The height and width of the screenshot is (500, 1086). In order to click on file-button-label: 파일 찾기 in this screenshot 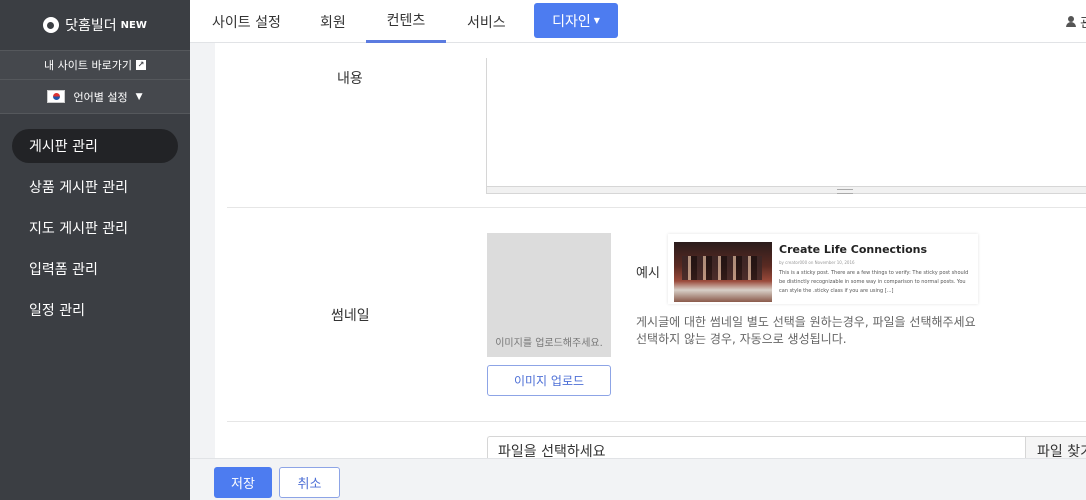, I will do `click(1061, 451)`.